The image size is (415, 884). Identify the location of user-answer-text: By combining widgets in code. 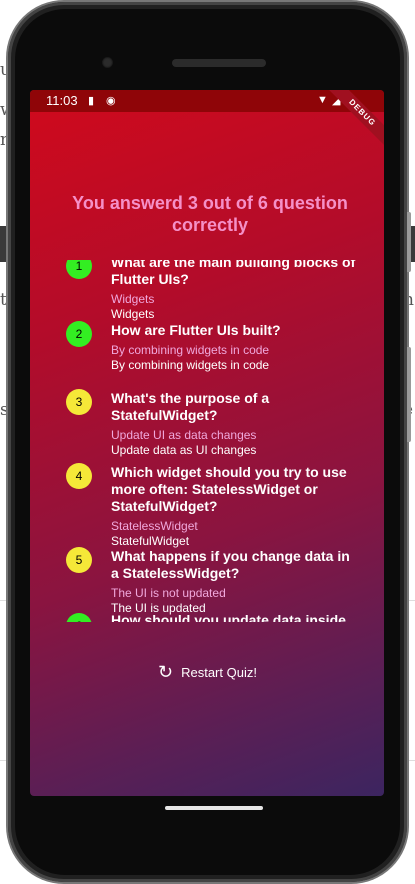
(190, 350).